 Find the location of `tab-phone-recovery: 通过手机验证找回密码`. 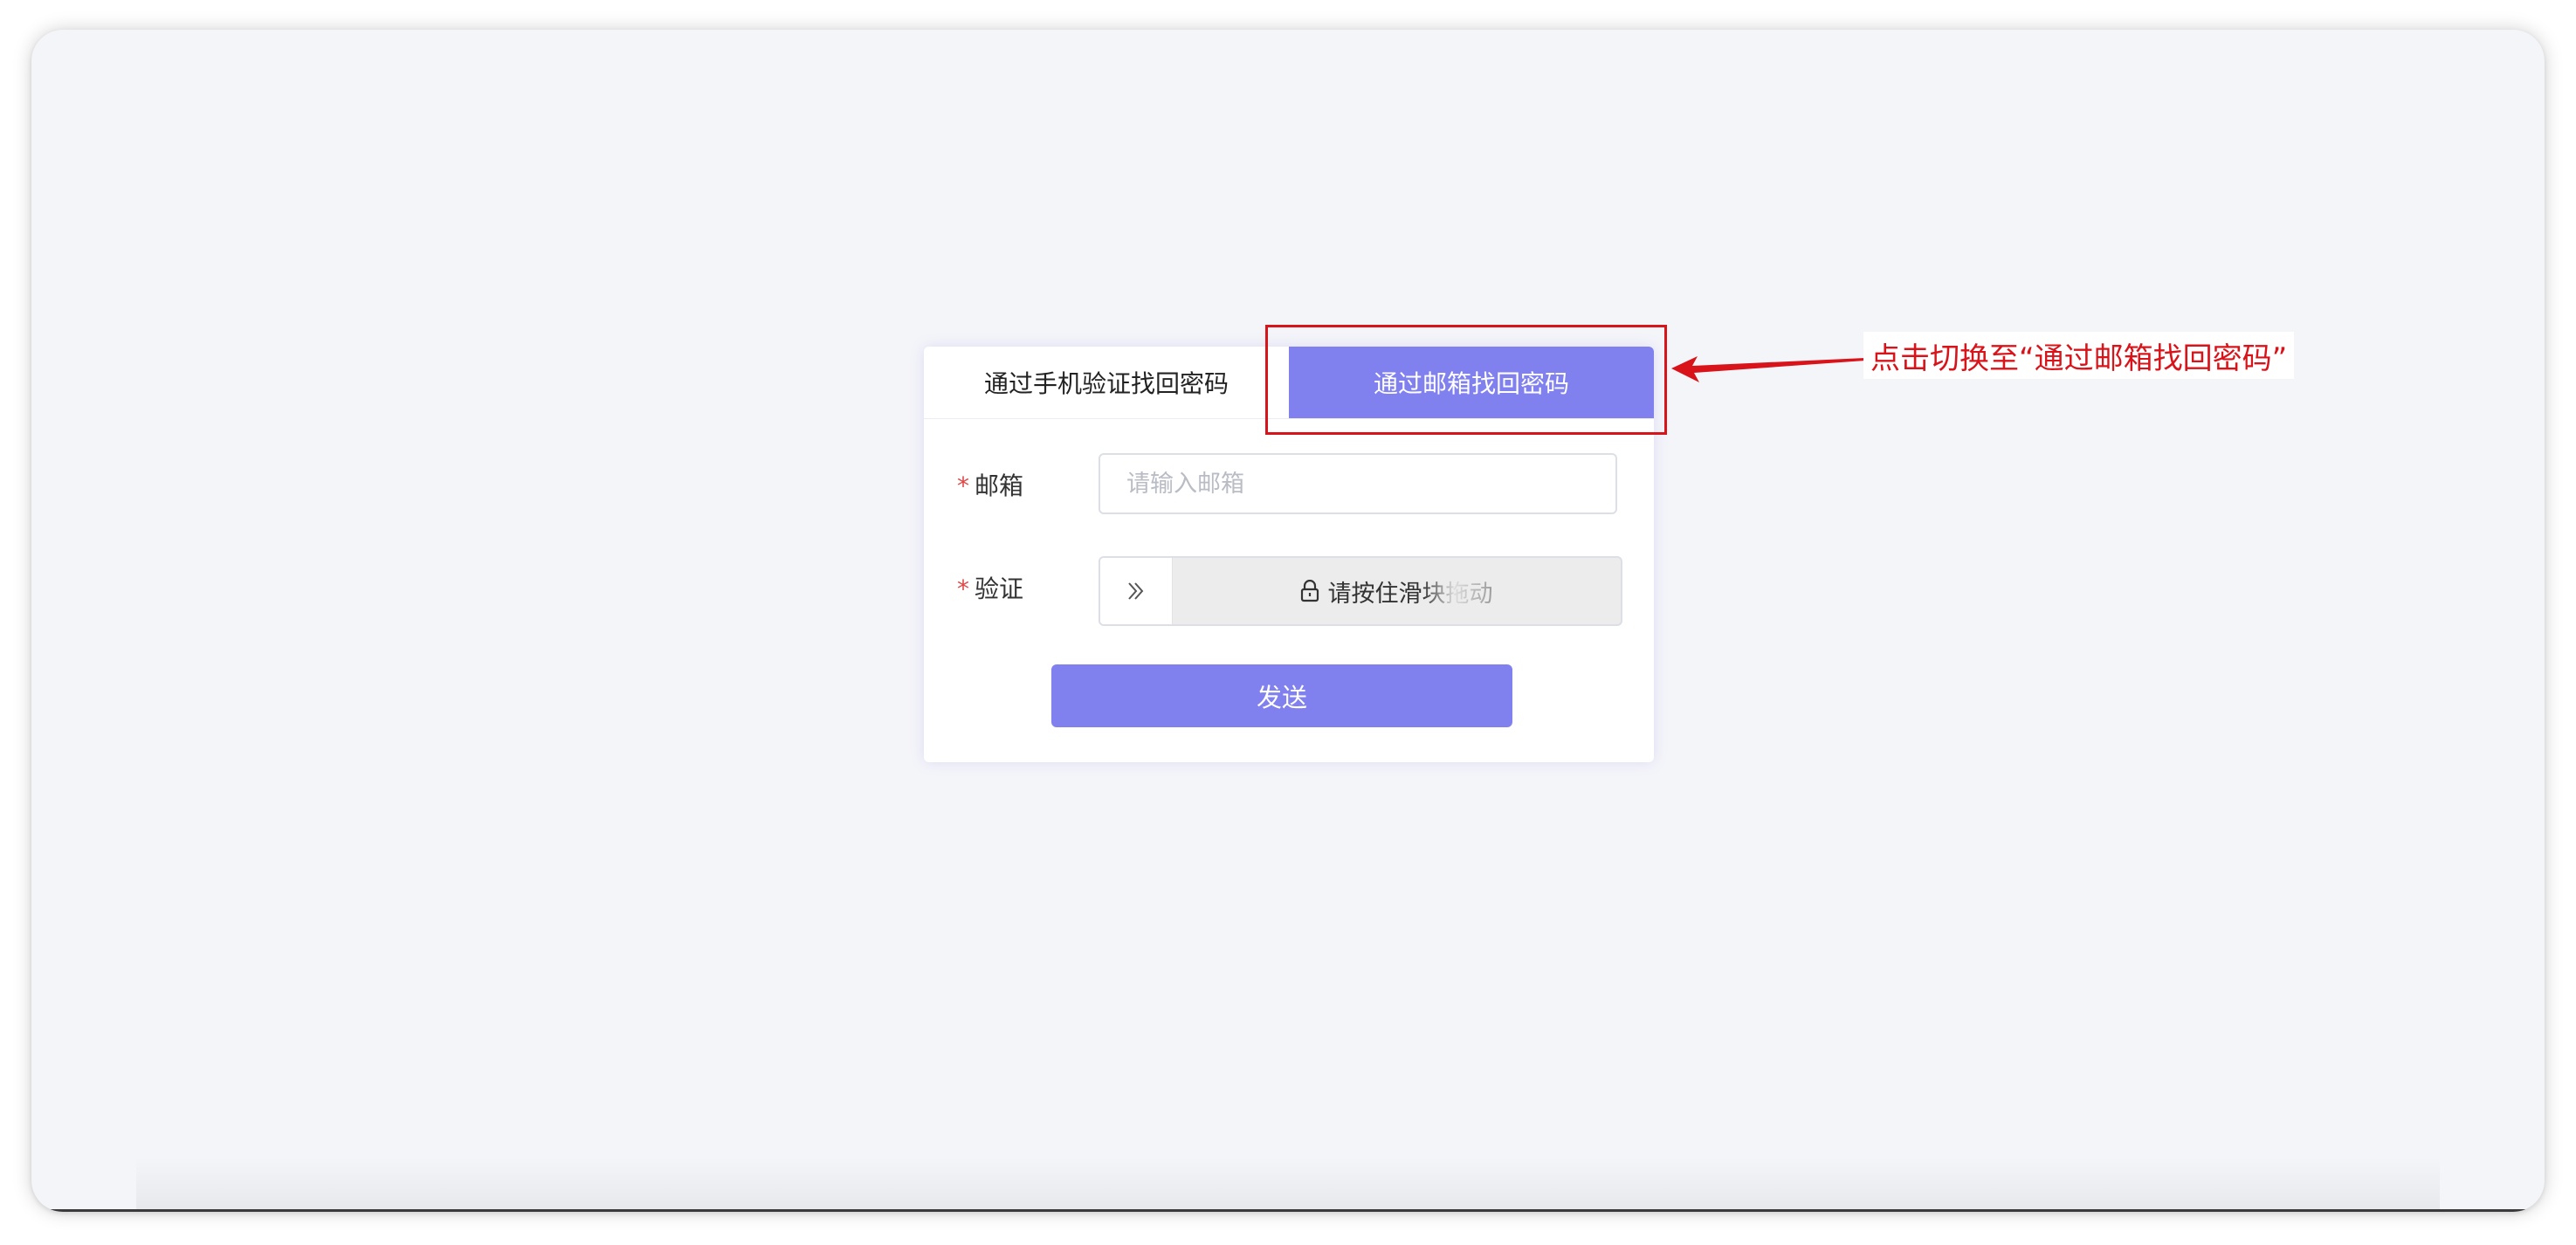

tab-phone-recovery: 通过手机验证找回密码 is located at coordinates (1106, 382).